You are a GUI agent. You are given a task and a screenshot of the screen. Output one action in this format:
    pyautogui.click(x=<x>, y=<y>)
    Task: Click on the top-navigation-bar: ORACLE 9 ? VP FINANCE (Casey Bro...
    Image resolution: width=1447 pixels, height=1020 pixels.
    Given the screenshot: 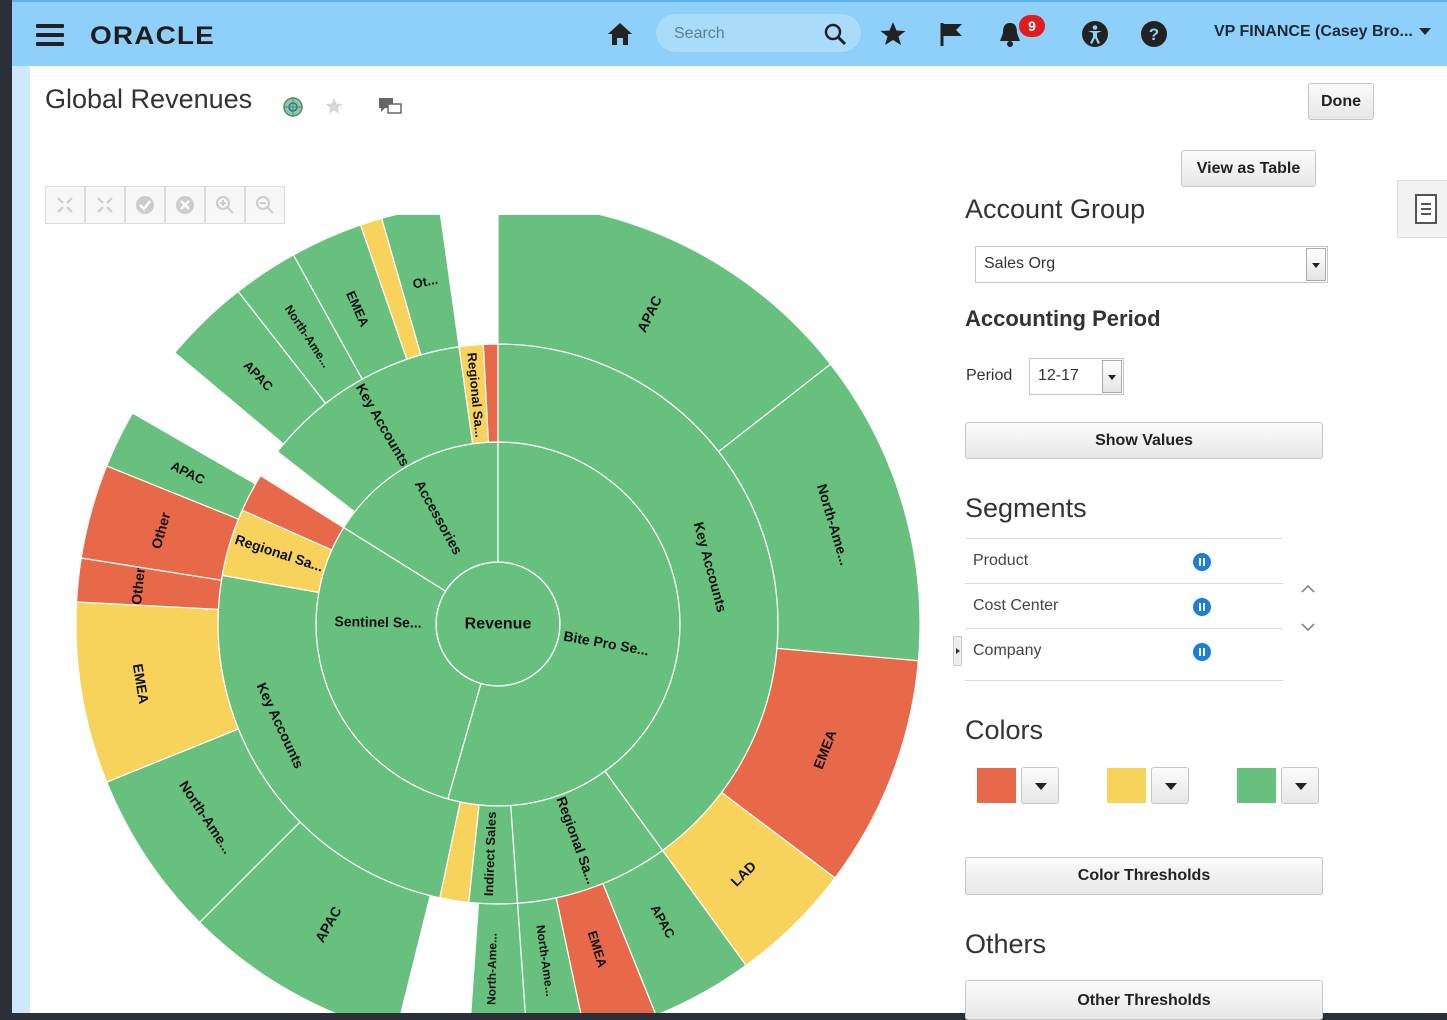 What is the action you would take?
    pyautogui.click(x=729, y=33)
    